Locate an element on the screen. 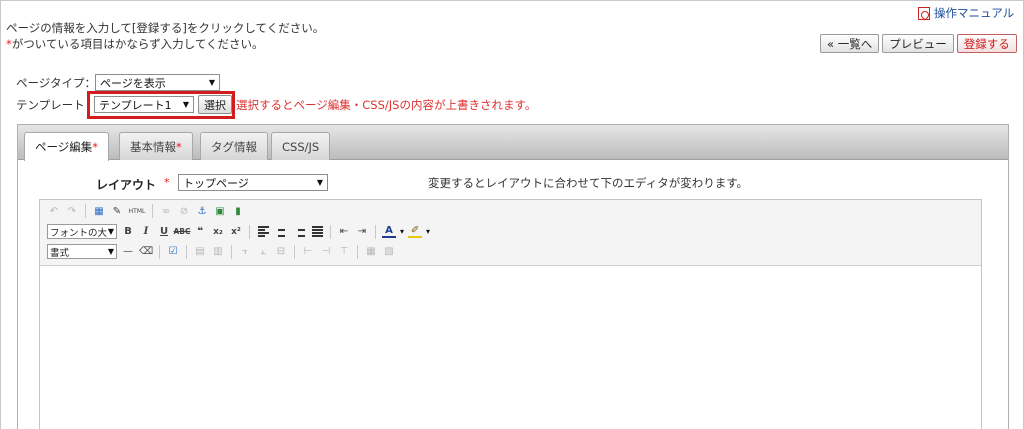 This screenshot has width=1024, height=429. template-select: テンプレート1 ▼ is located at coordinates (144, 104).